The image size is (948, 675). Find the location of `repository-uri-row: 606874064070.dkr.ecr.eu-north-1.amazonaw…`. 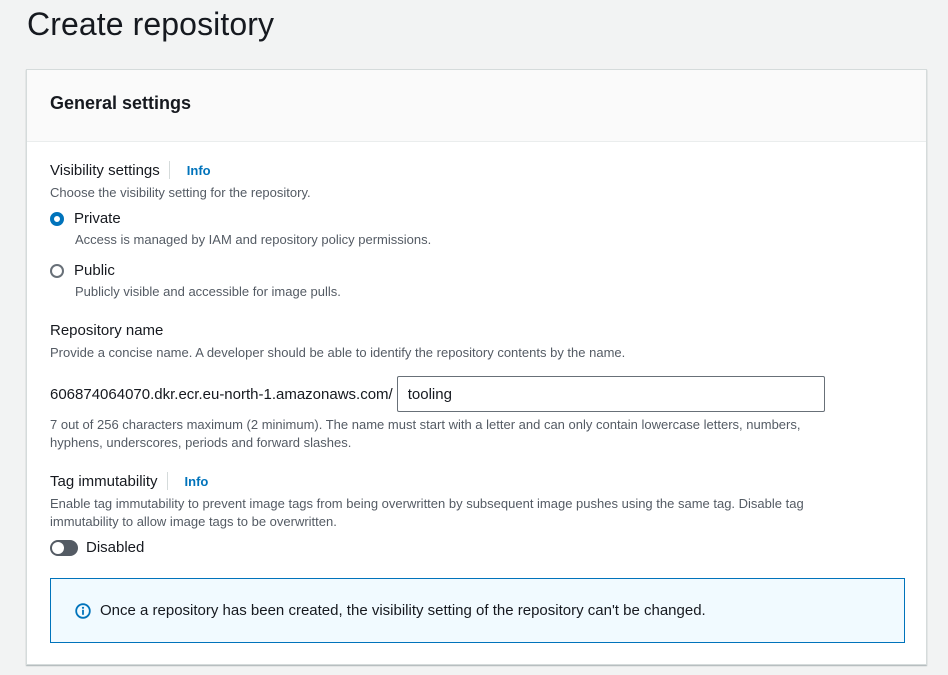

repository-uri-row: 606874064070.dkr.ecr.eu-north-1.amazonaw… is located at coordinates (437, 394).